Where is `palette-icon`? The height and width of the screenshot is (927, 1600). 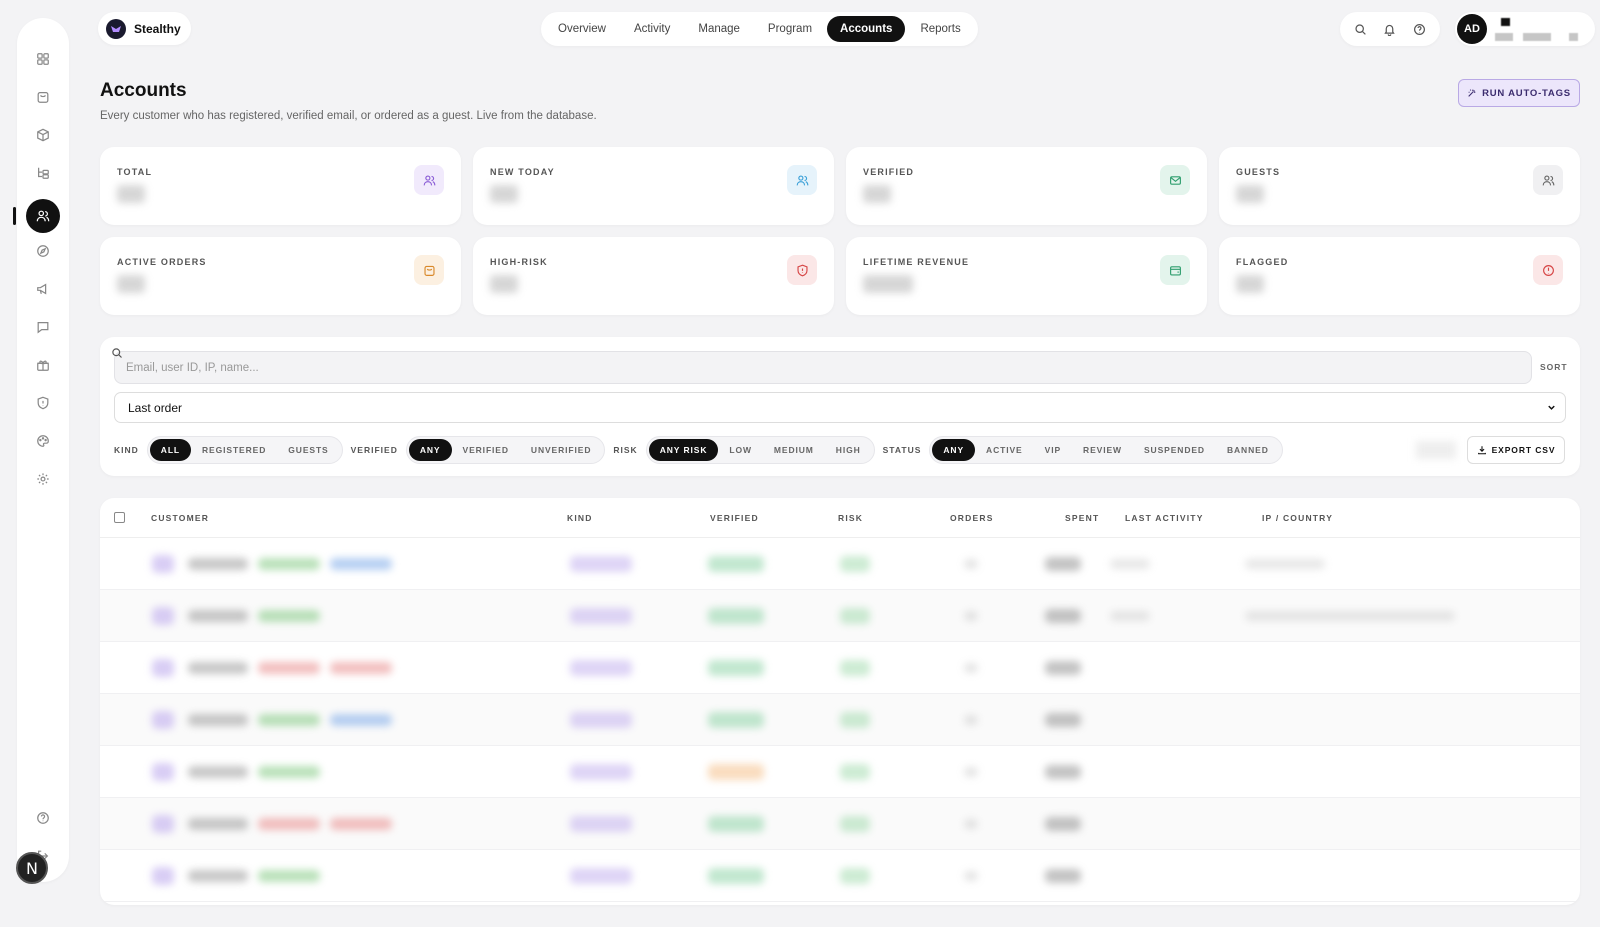
palette-icon is located at coordinates (43, 441).